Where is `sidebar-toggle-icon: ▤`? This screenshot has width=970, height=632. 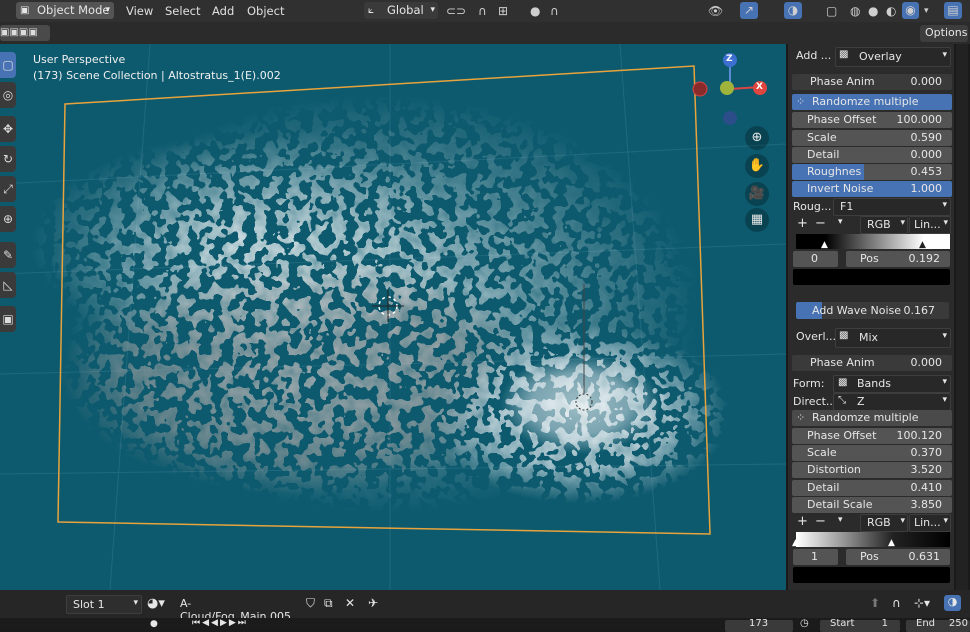
sidebar-toggle-icon: ▤ is located at coordinates (953, 10).